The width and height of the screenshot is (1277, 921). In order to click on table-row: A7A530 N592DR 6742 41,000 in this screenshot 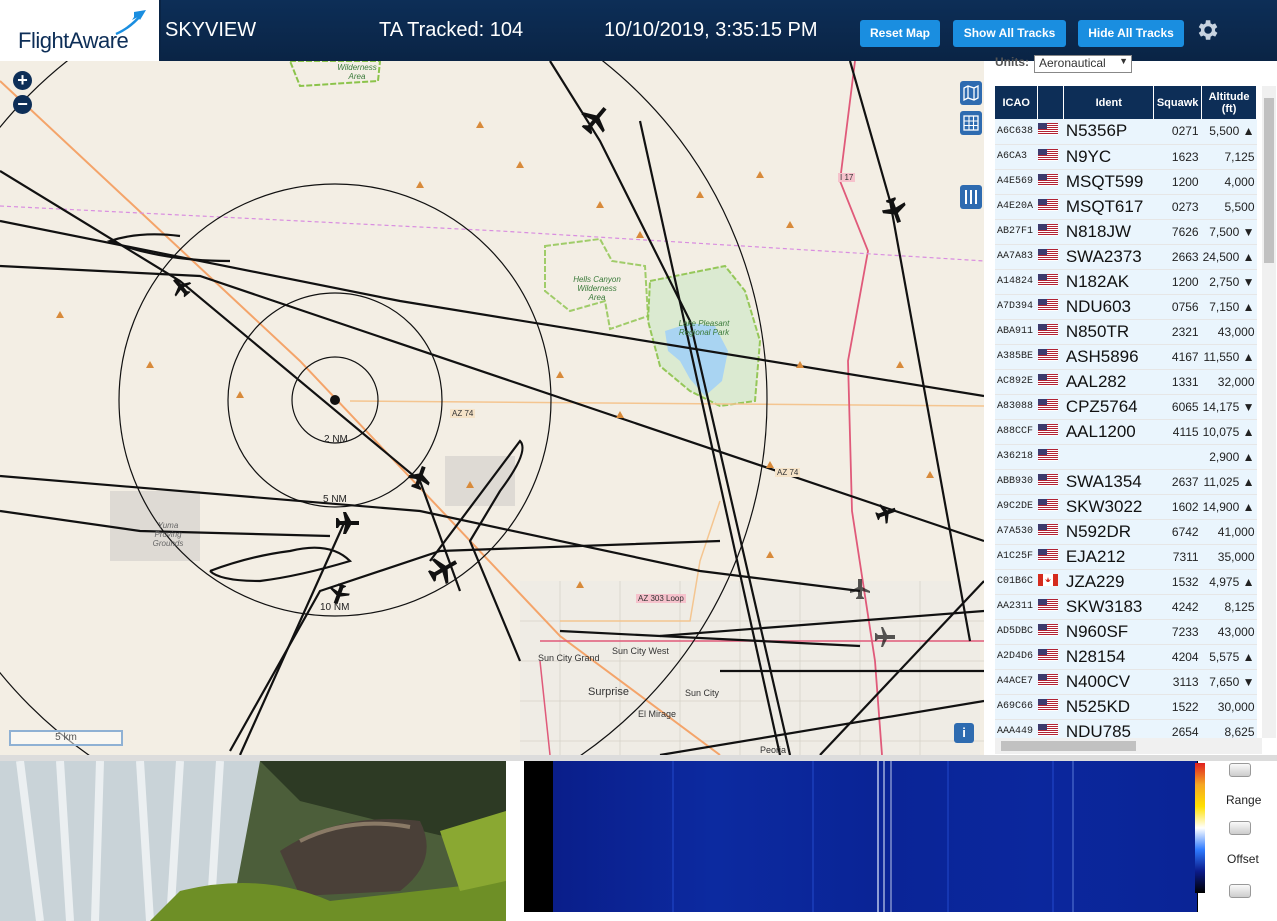, I will do `click(1126, 532)`.